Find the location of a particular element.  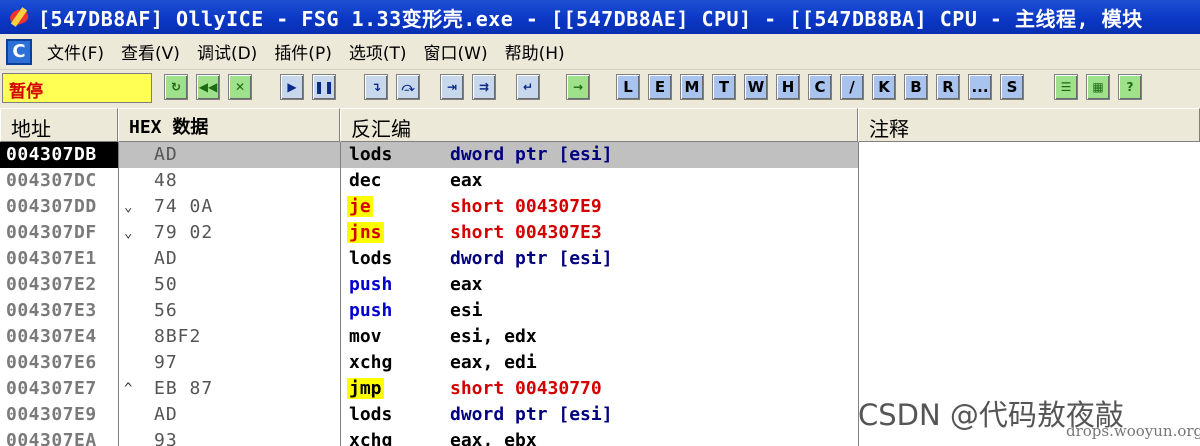

jump-arrow-icon: ^ is located at coordinates (128, 389).